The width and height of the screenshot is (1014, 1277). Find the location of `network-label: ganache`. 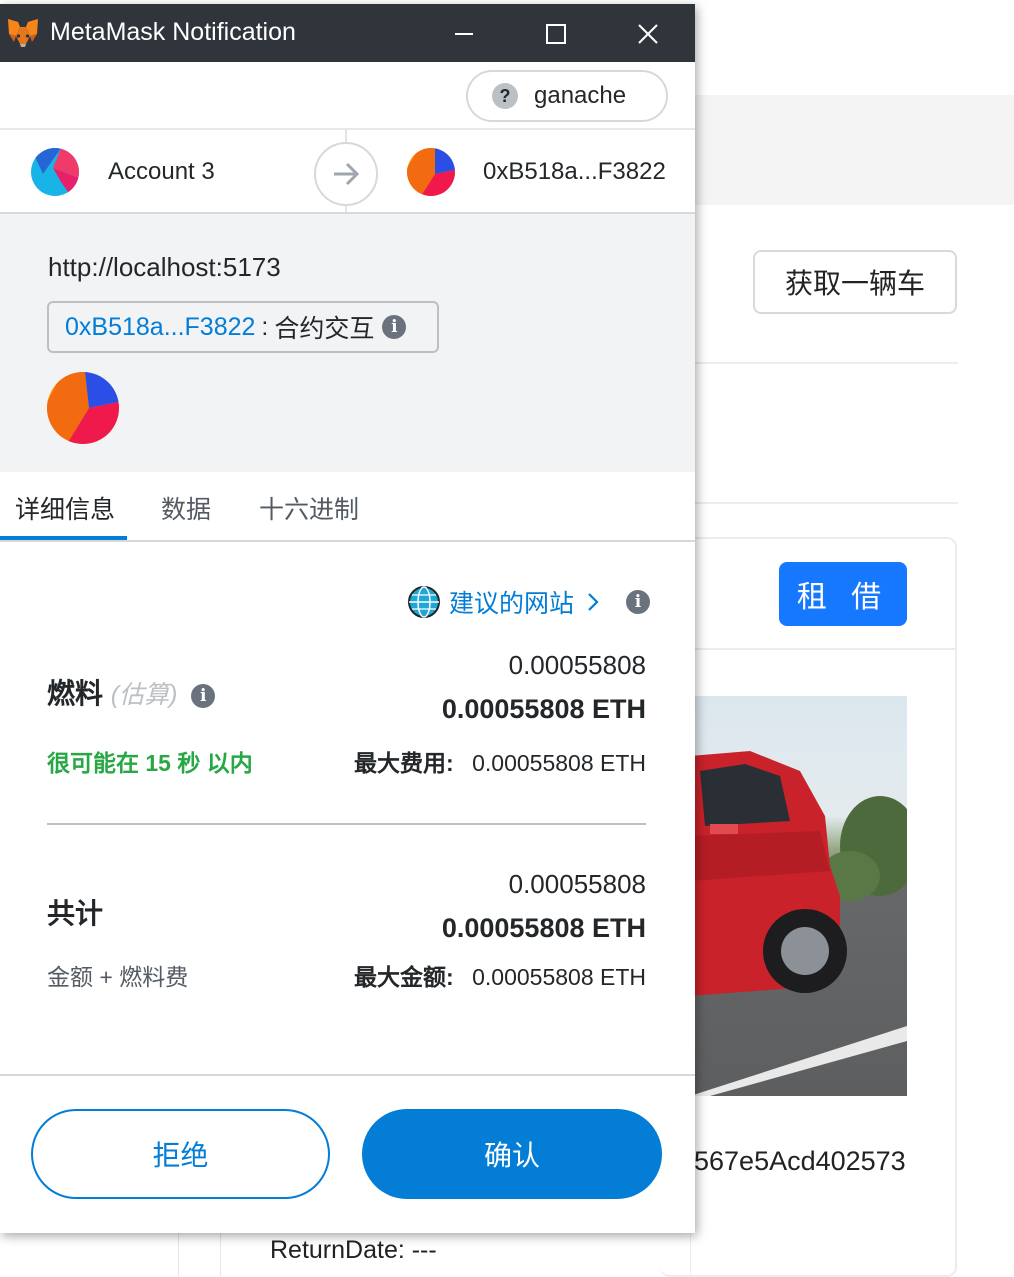

network-label: ganache is located at coordinates (580, 95).